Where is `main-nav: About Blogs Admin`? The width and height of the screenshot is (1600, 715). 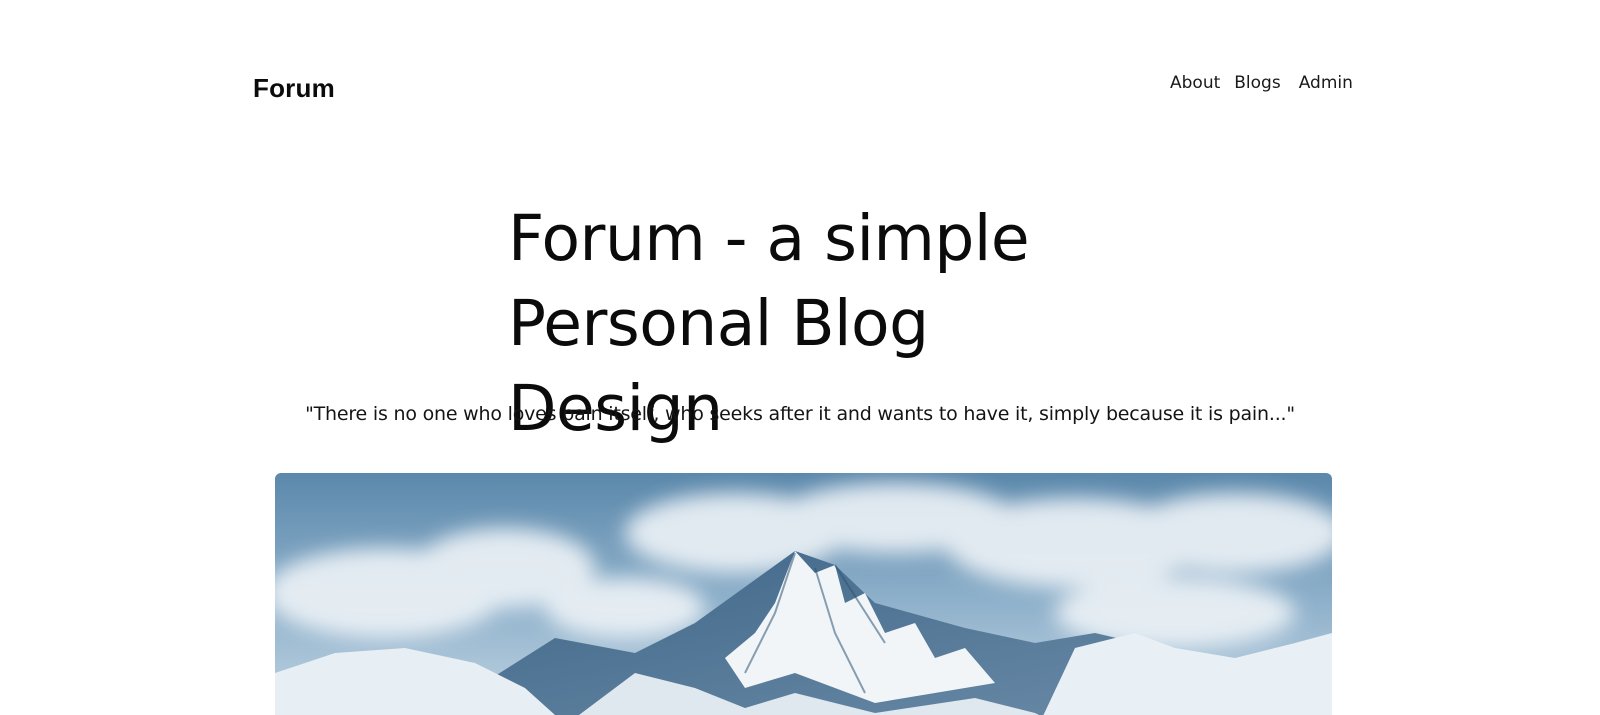
main-nav: About Blogs Admin is located at coordinates (1261, 83).